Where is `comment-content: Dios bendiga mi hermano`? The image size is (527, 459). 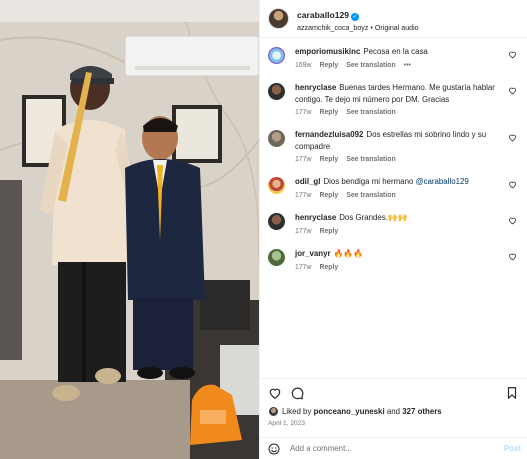
comment-content: Dios bendiga mi hermano is located at coordinates (368, 181).